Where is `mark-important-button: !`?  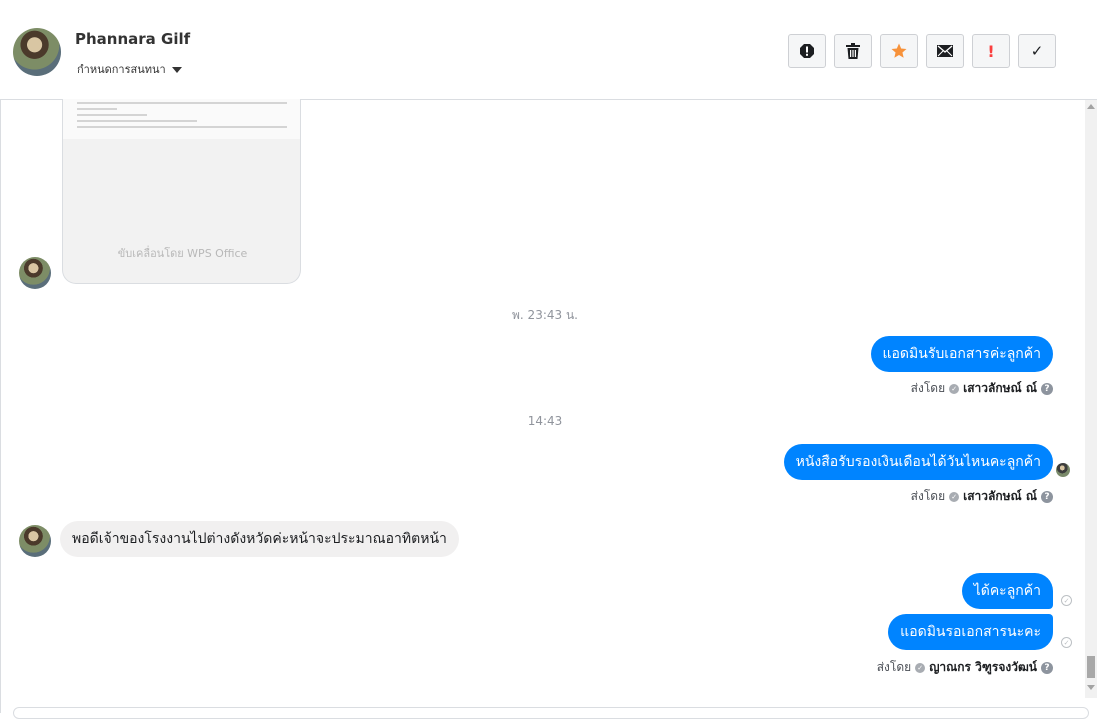
mark-important-button: ! is located at coordinates (991, 51).